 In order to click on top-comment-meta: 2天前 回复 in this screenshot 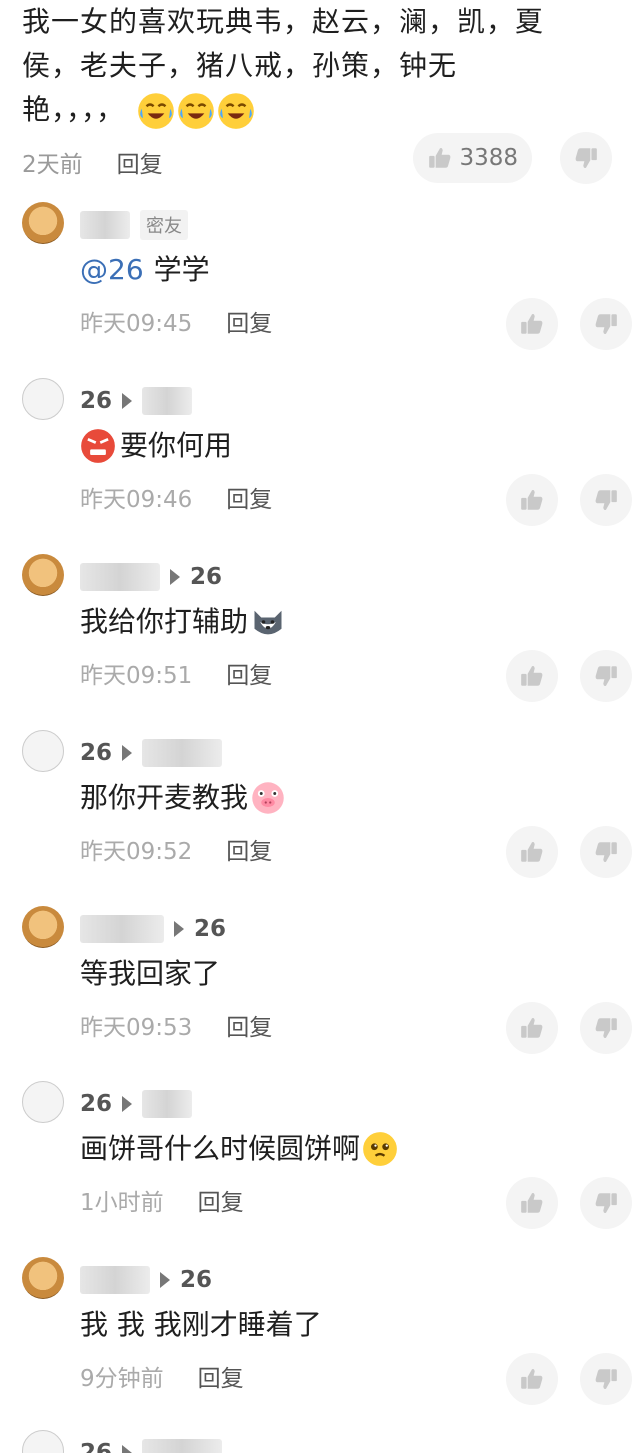, I will do `click(92, 162)`.